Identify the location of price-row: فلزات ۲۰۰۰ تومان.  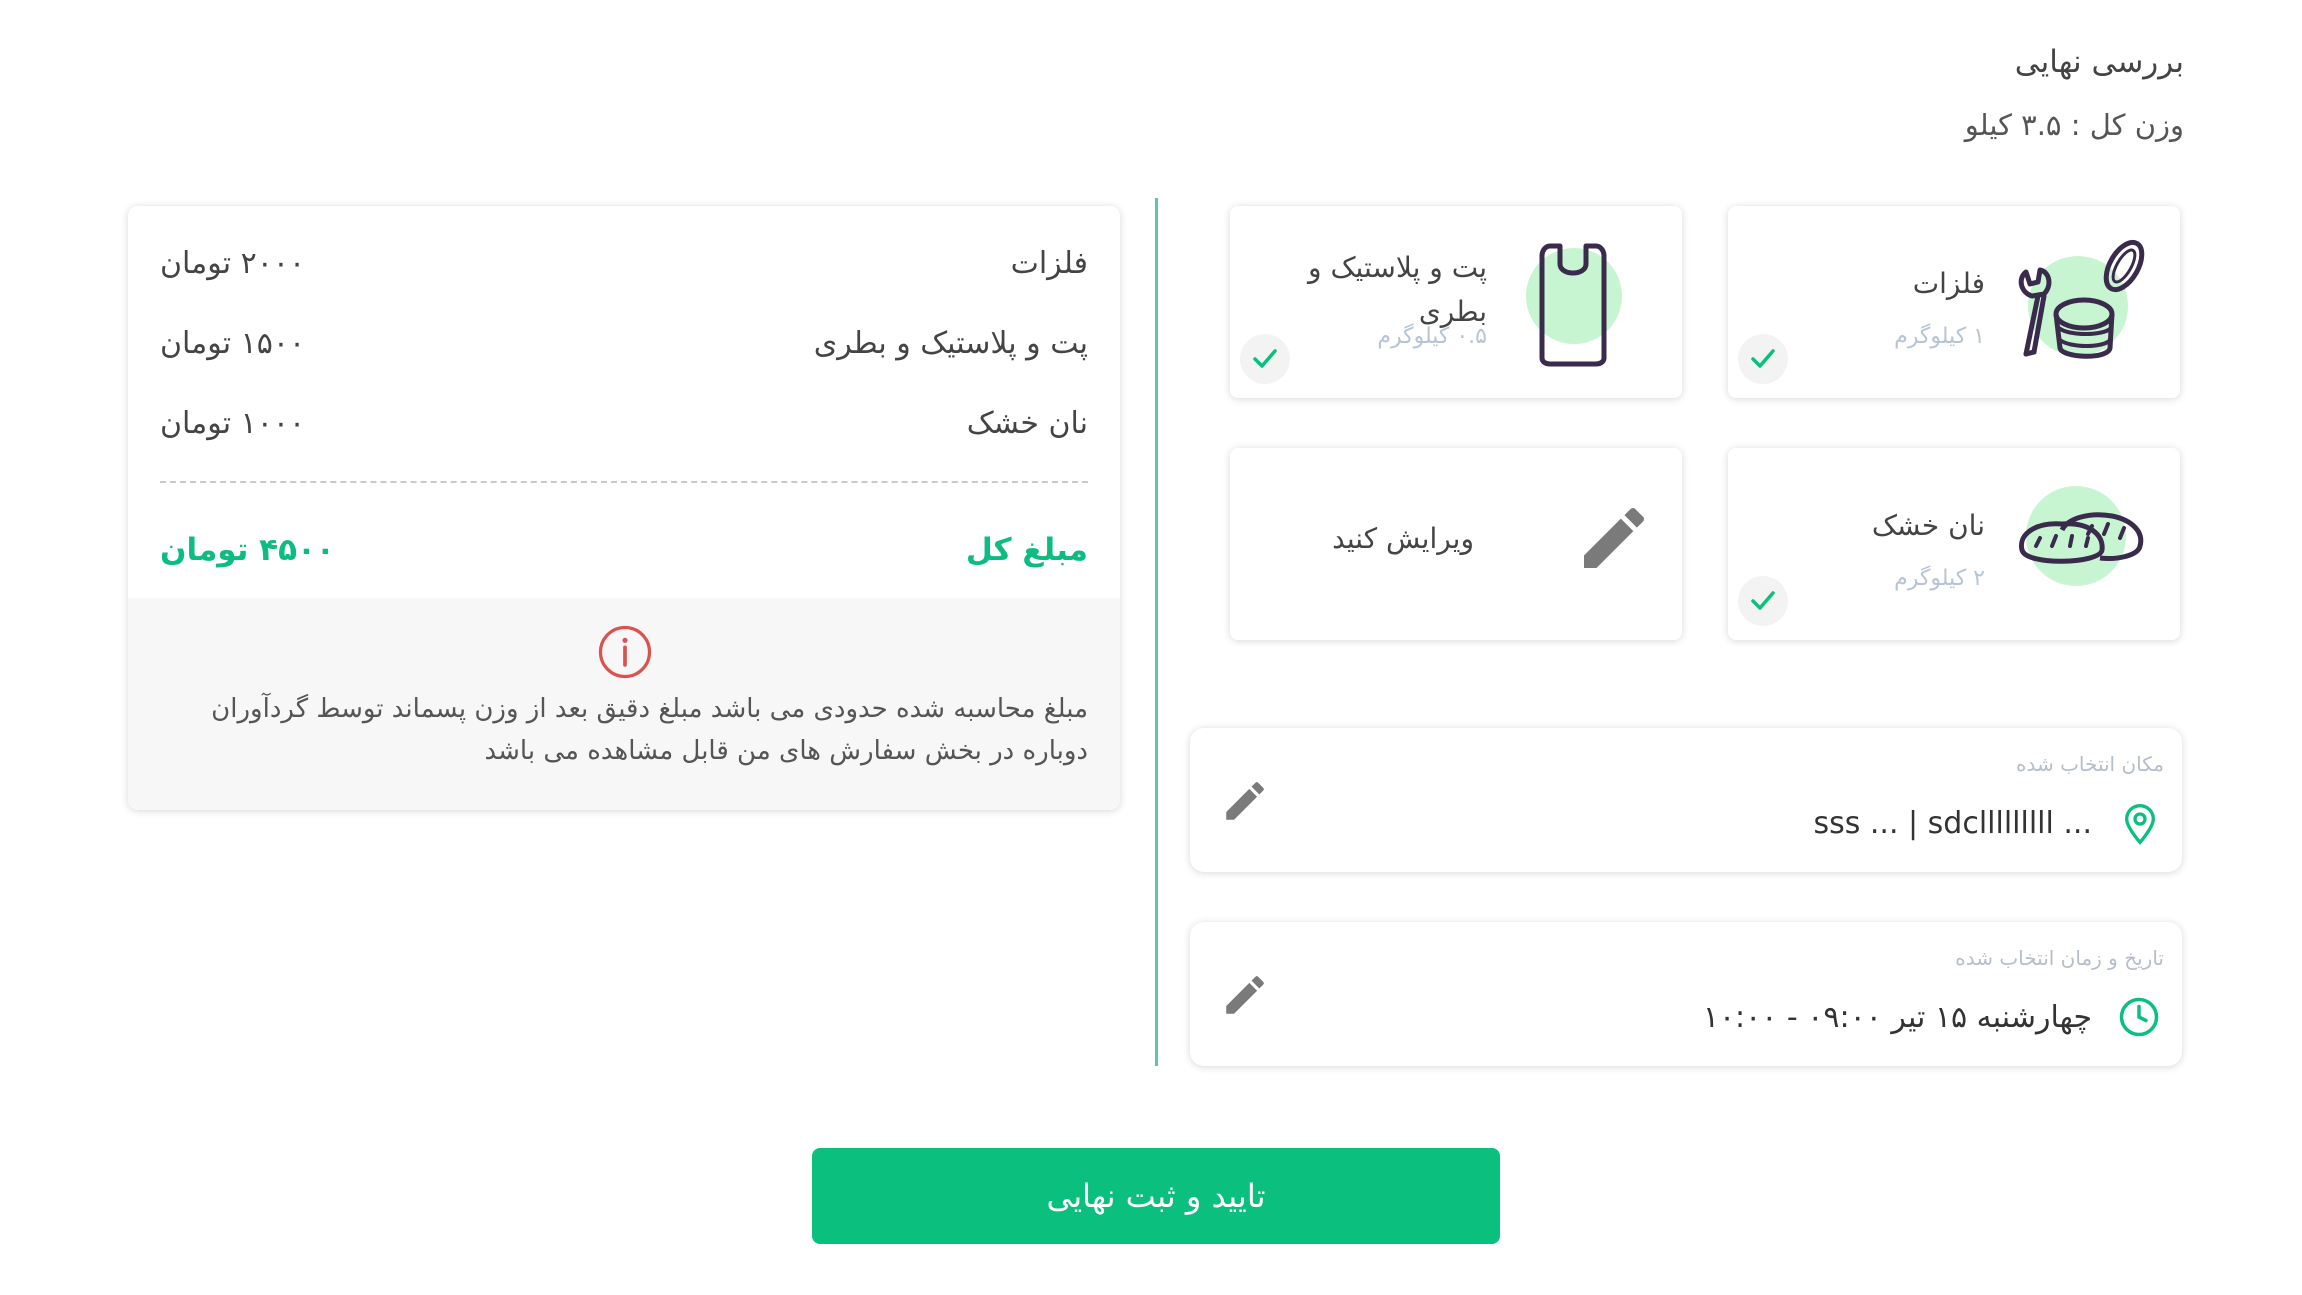
(624, 271).